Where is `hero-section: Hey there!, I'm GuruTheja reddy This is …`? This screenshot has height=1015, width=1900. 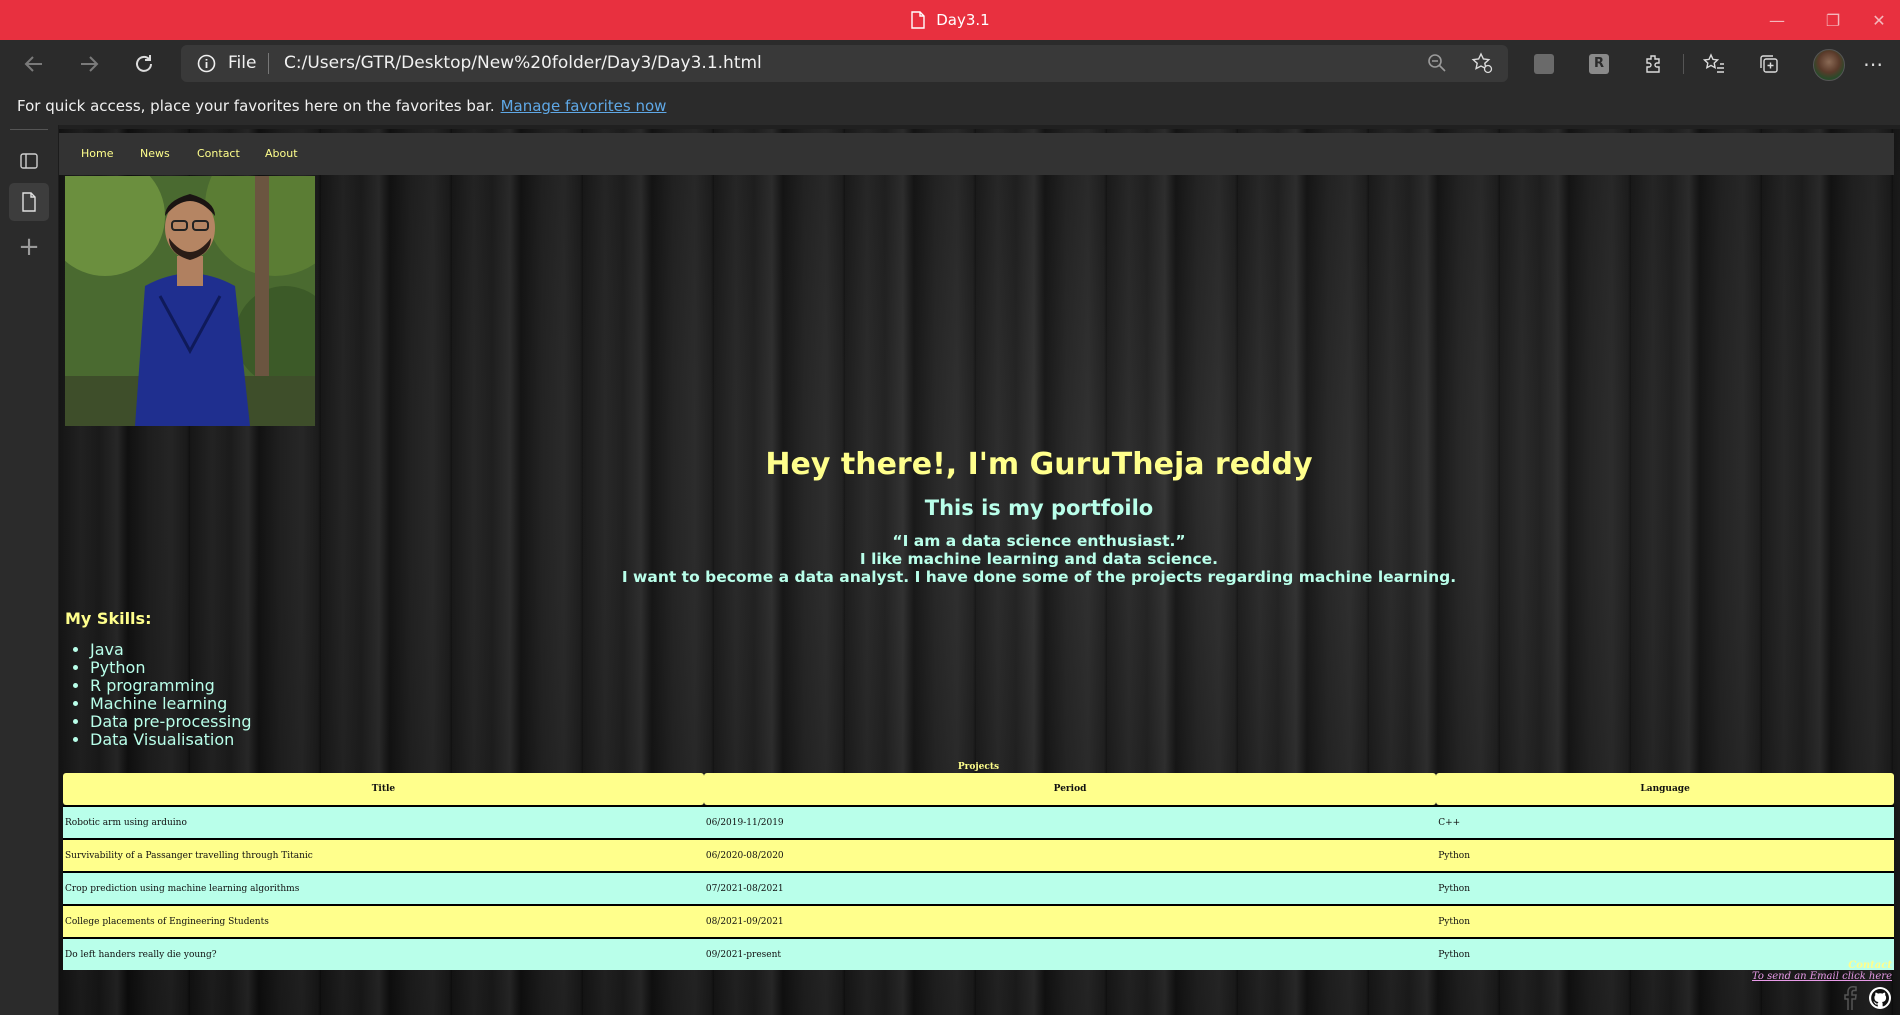
hero-section: Hey there!, I'm GuruTheja reddy This is … is located at coordinates (1039, 516).